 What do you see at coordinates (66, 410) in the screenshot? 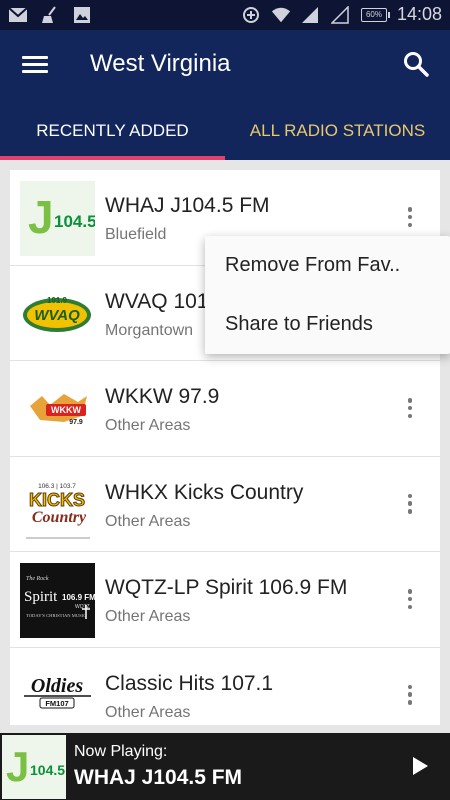
I see `logo-text: WKKW` at bounding box center [66, 410].